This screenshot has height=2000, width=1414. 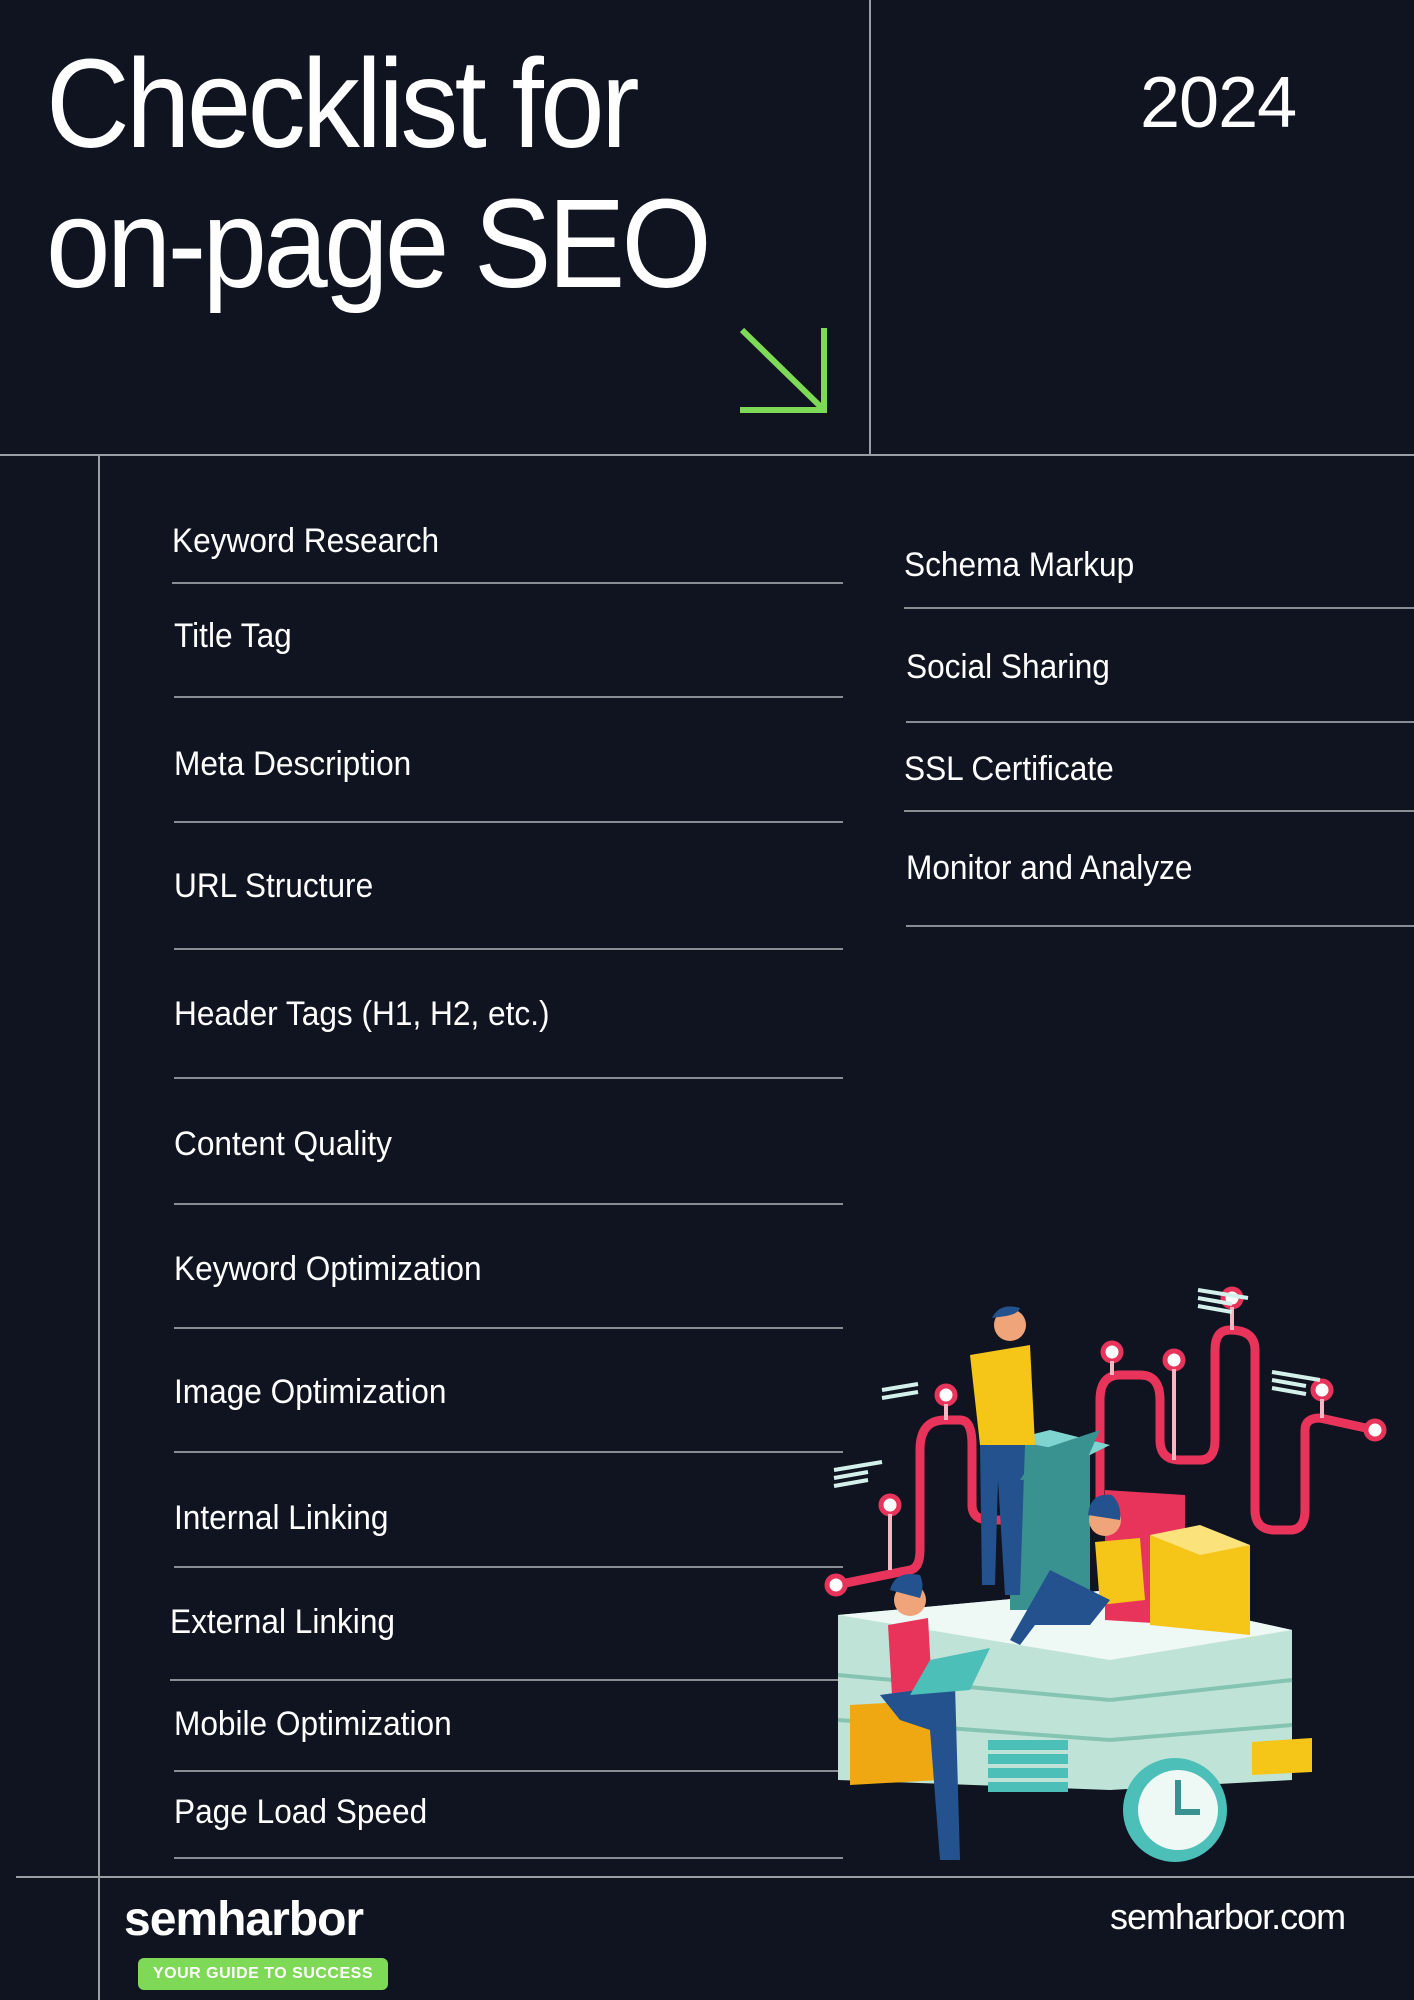 I want to click on checklist-item-label: Keyword Optimization, so click(x=328, y=1269).